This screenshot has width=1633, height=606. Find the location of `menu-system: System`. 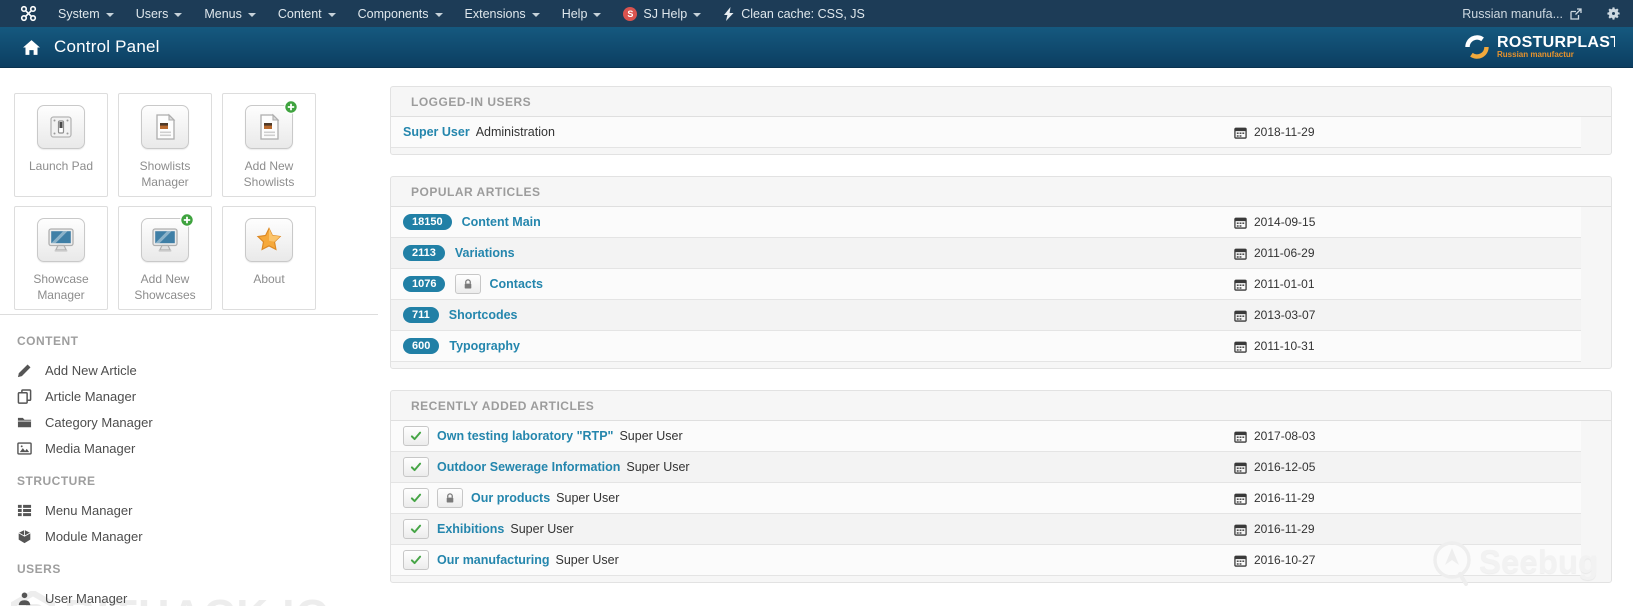

menu-system: System is located at coordinates (86, 13).